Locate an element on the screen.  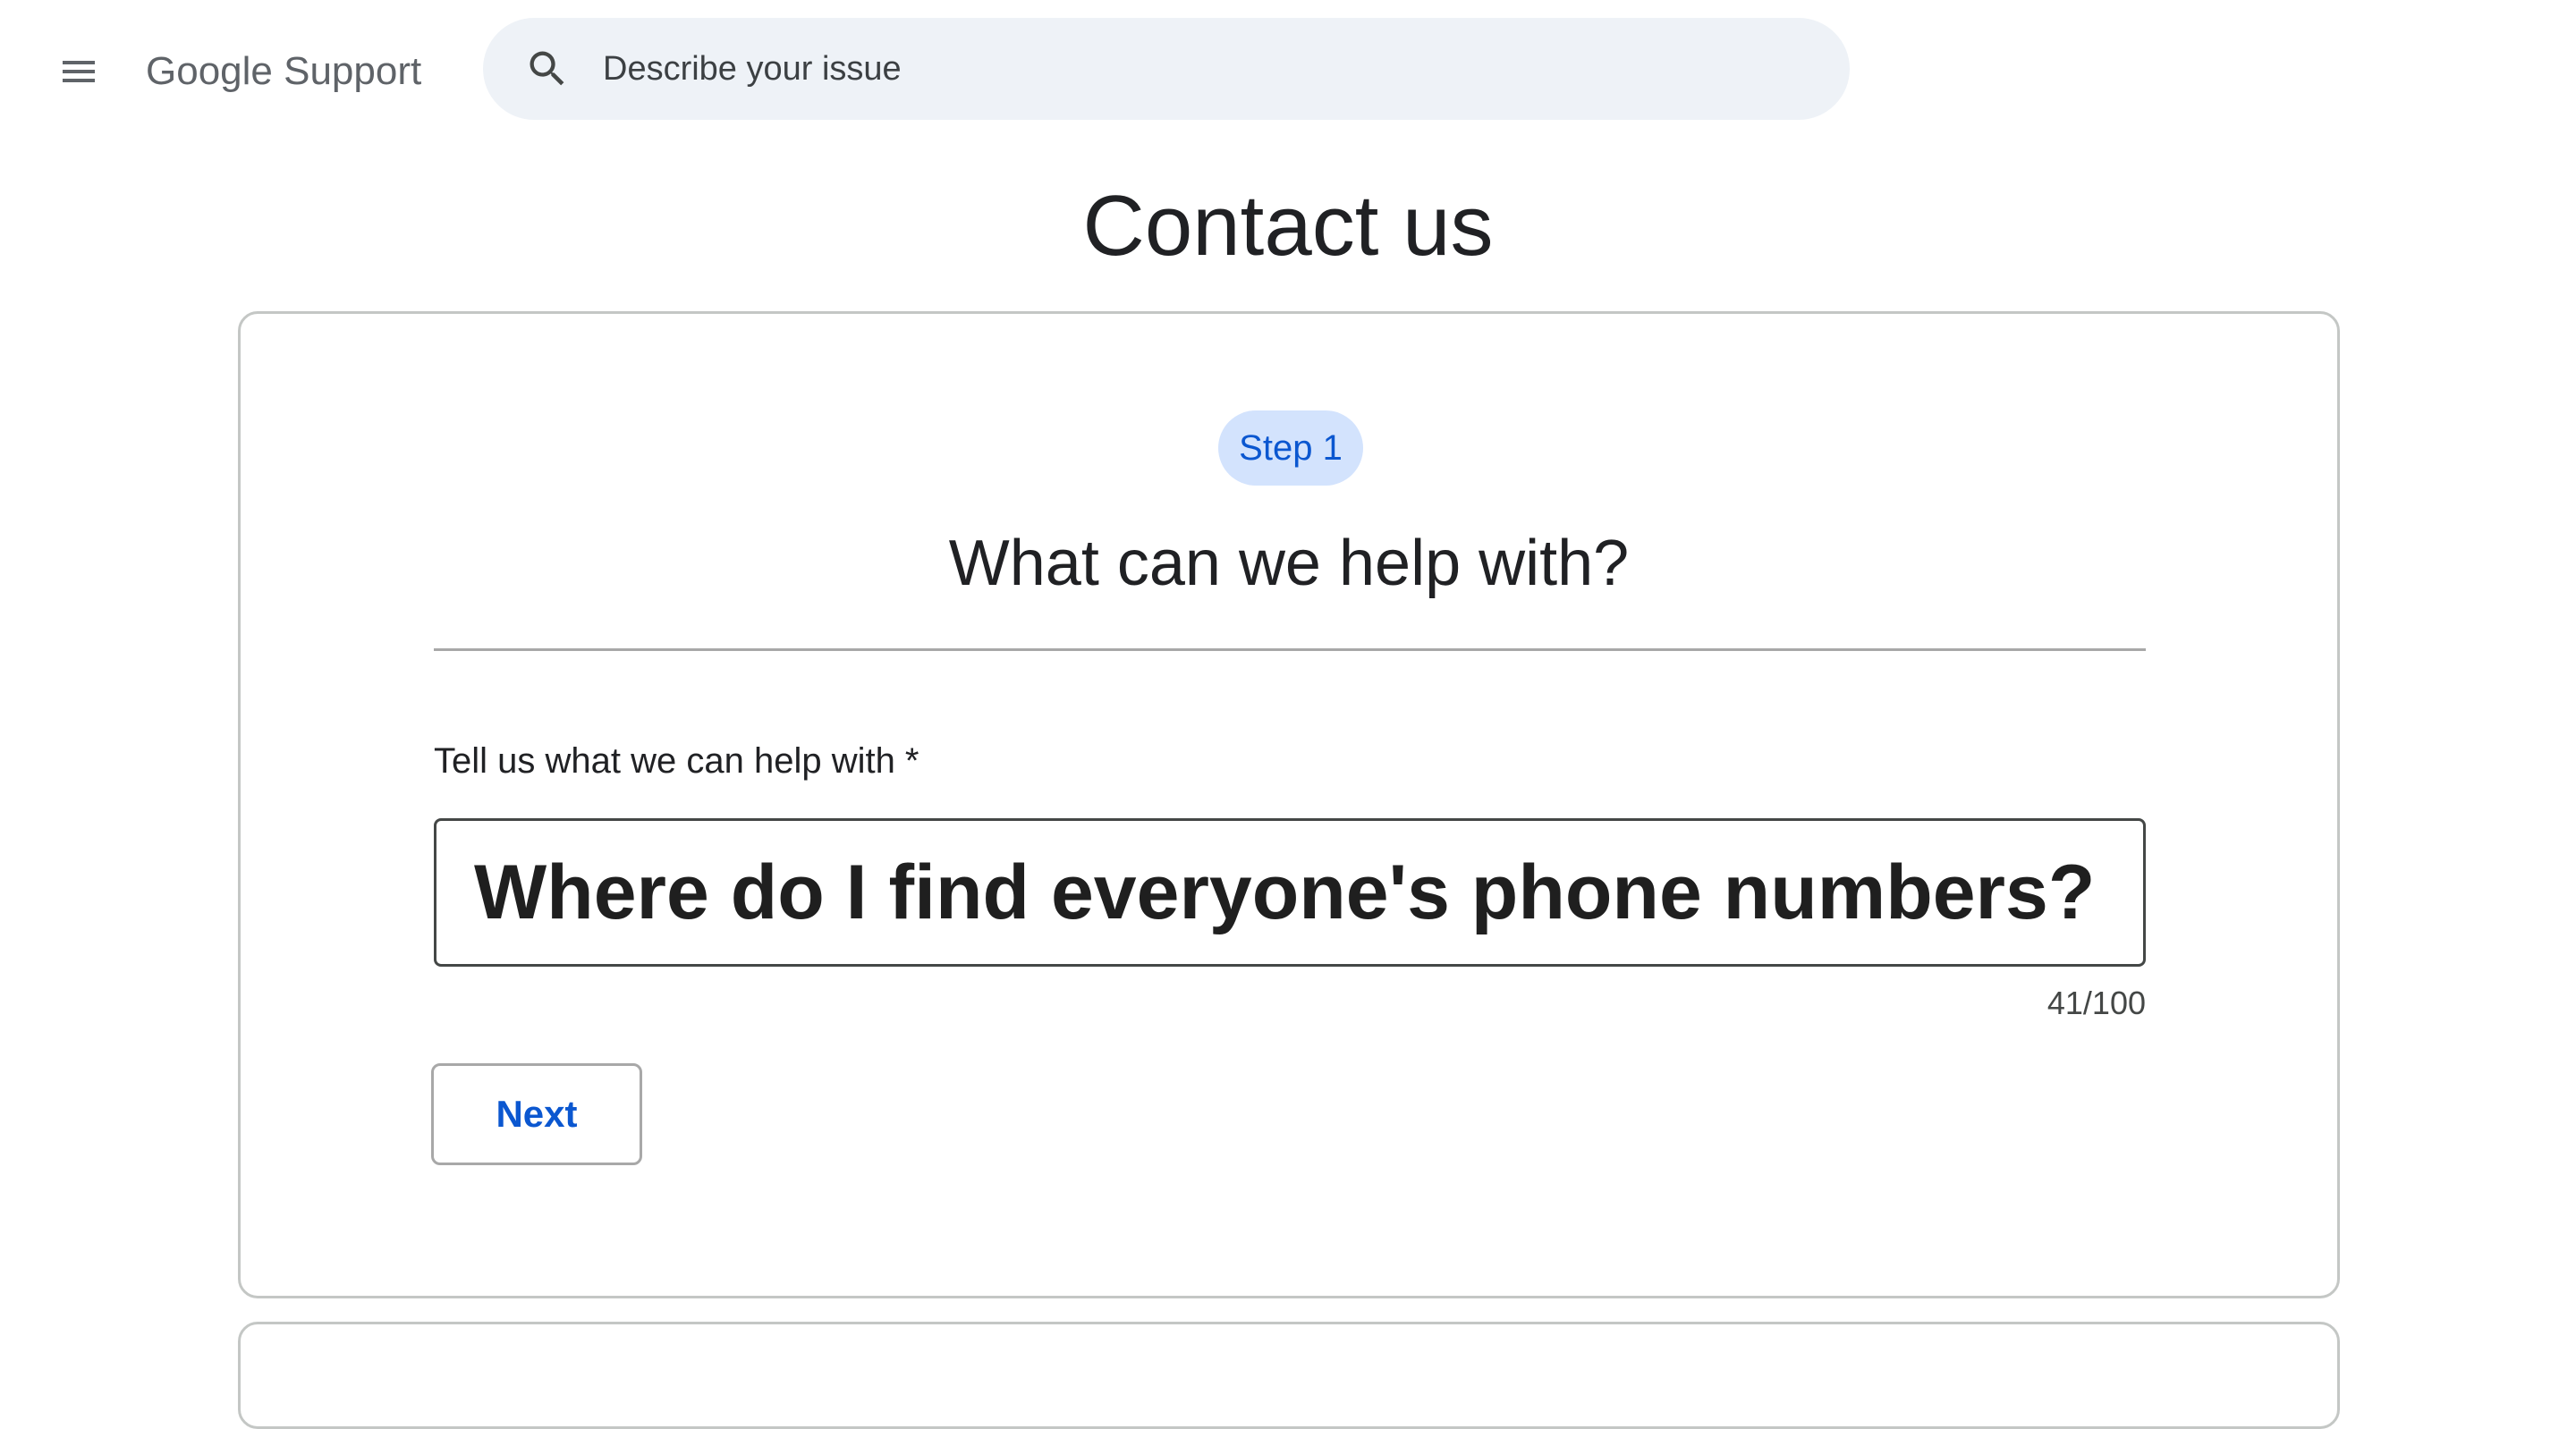
search-input is located at coordinates (1202, 69).